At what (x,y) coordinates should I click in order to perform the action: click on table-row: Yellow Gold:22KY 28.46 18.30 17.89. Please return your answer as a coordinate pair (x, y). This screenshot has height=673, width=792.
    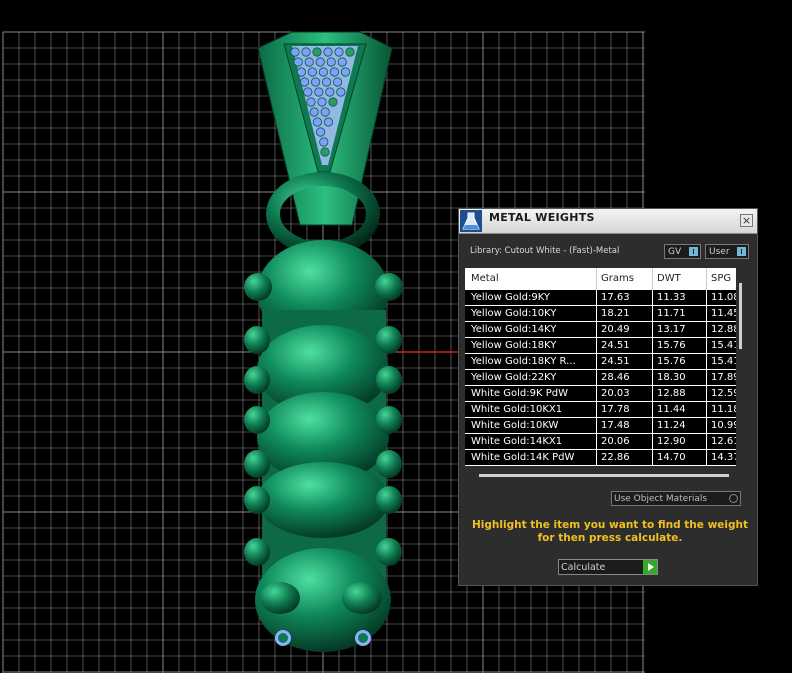
    Looking at the image, I should click on (600, 378).